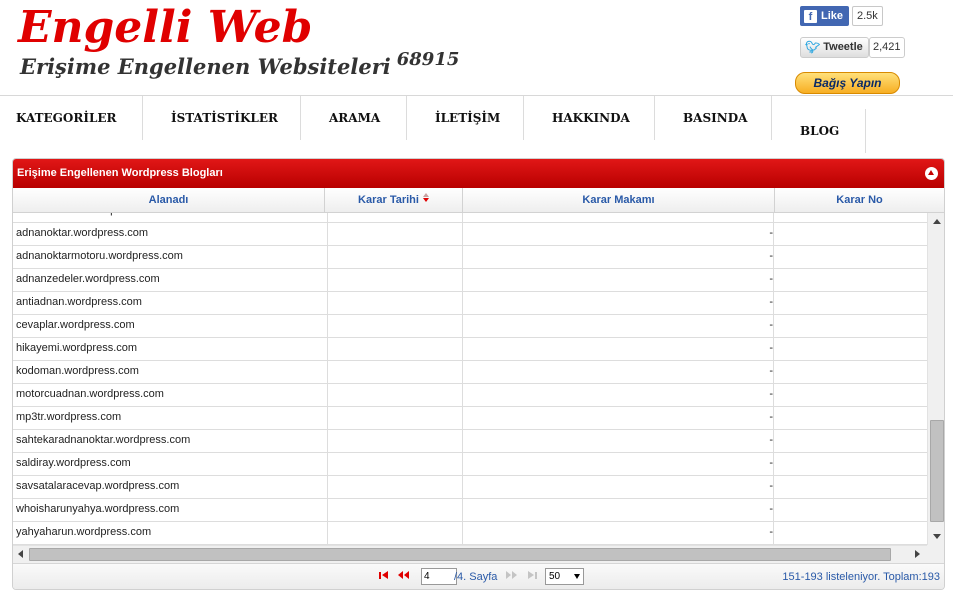 This screenshot has width=953, height=594. Describe the element at coordinates (170, 302) in the screenshot. I see `cell-domain: antiadnan.wordpress.com` at that location.